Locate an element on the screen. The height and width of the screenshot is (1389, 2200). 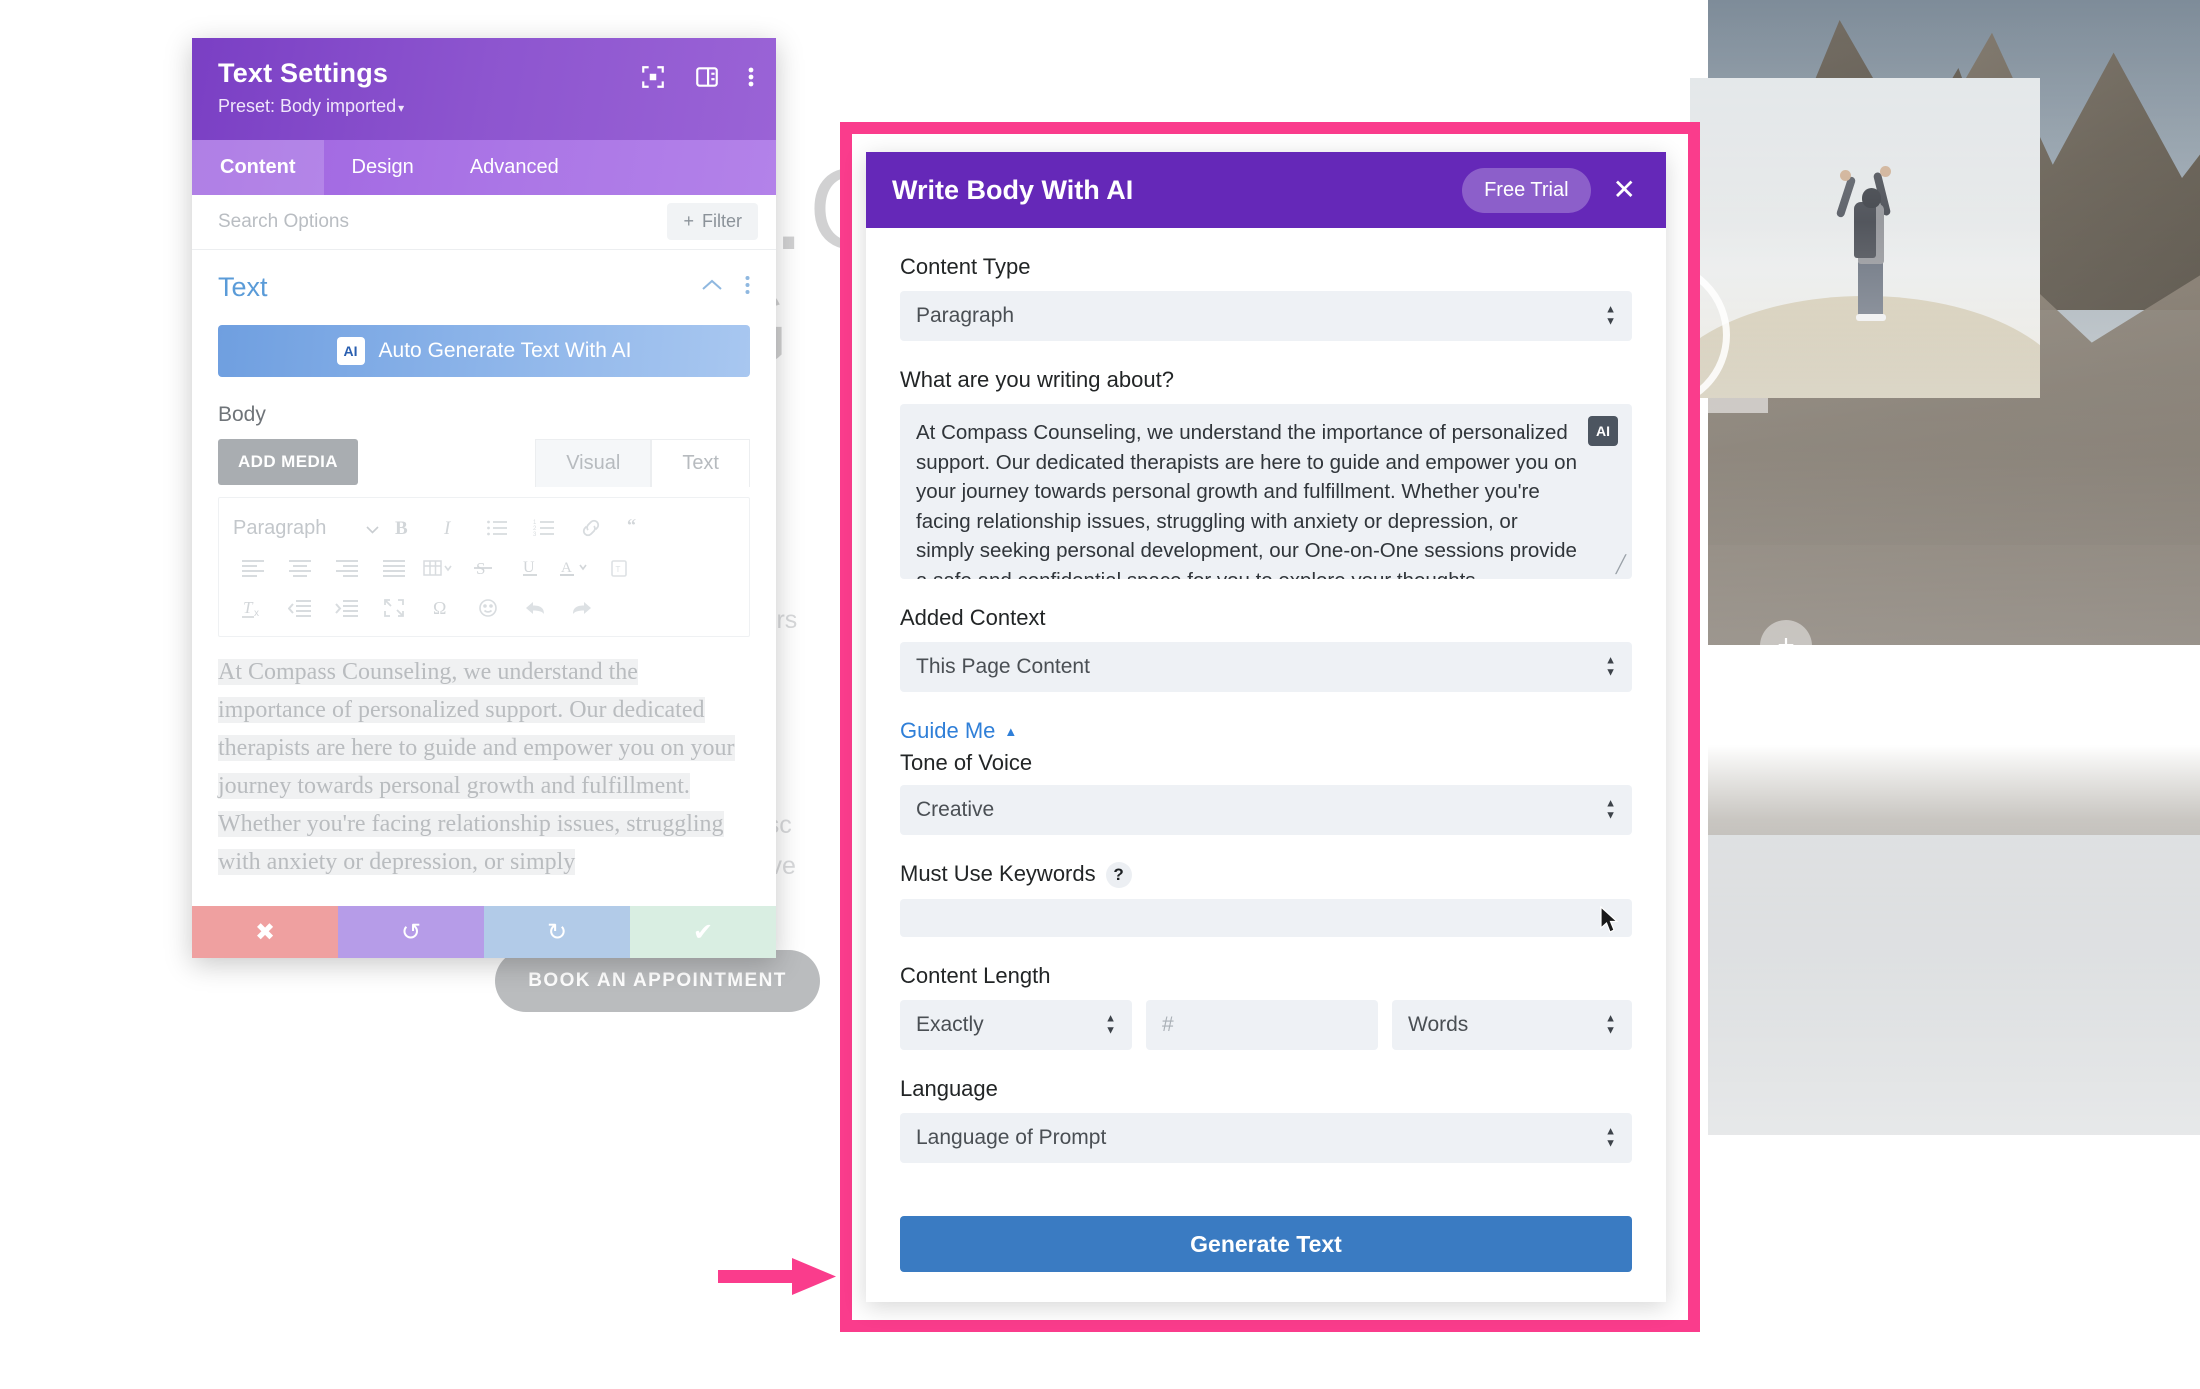
layout-panel-icon is located at coordinates (707, 77).